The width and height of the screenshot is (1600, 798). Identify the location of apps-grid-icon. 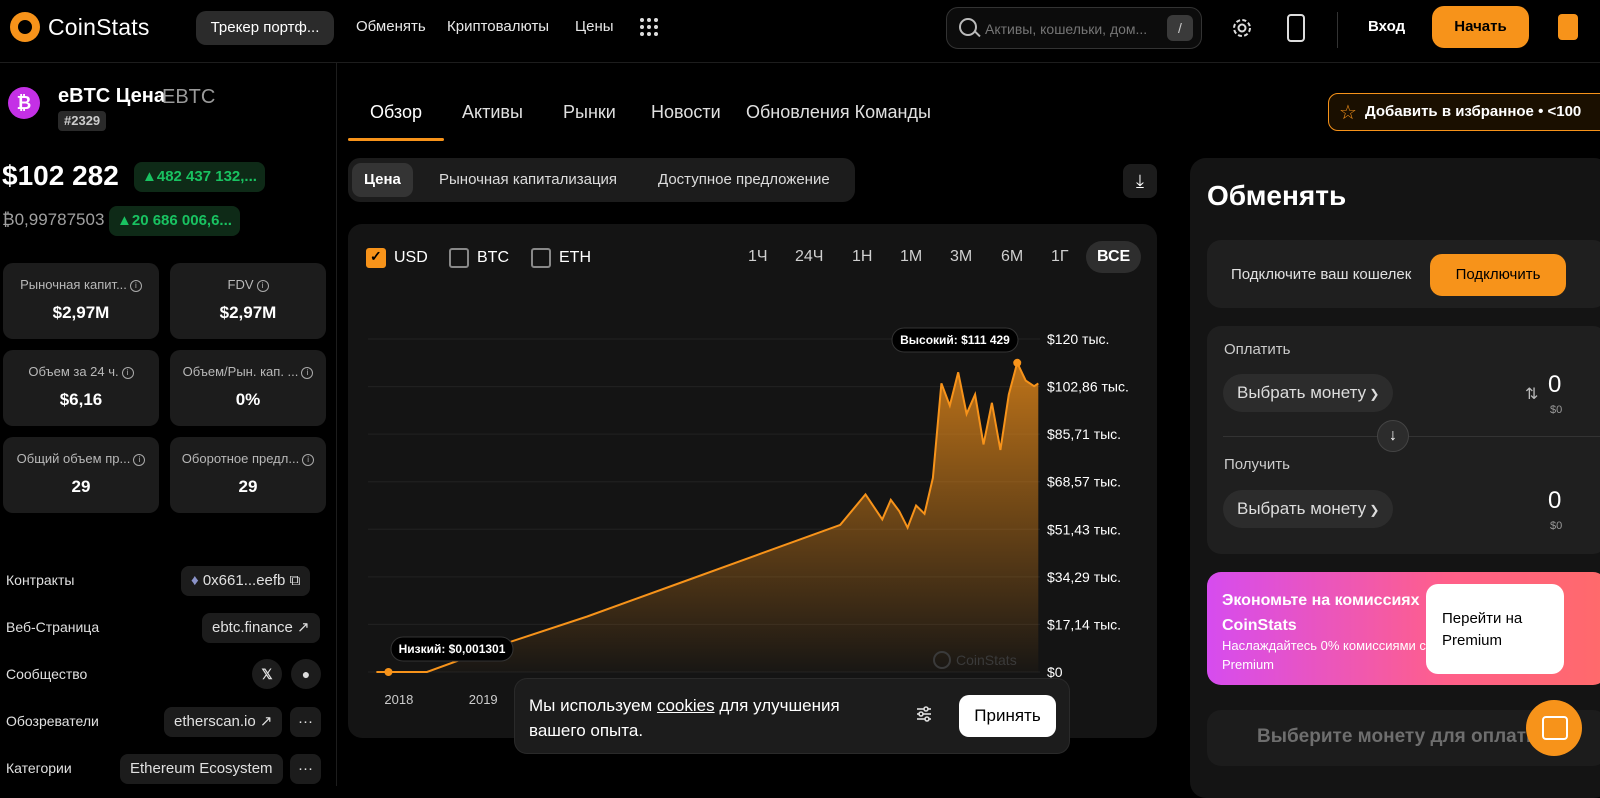
(649, 27).